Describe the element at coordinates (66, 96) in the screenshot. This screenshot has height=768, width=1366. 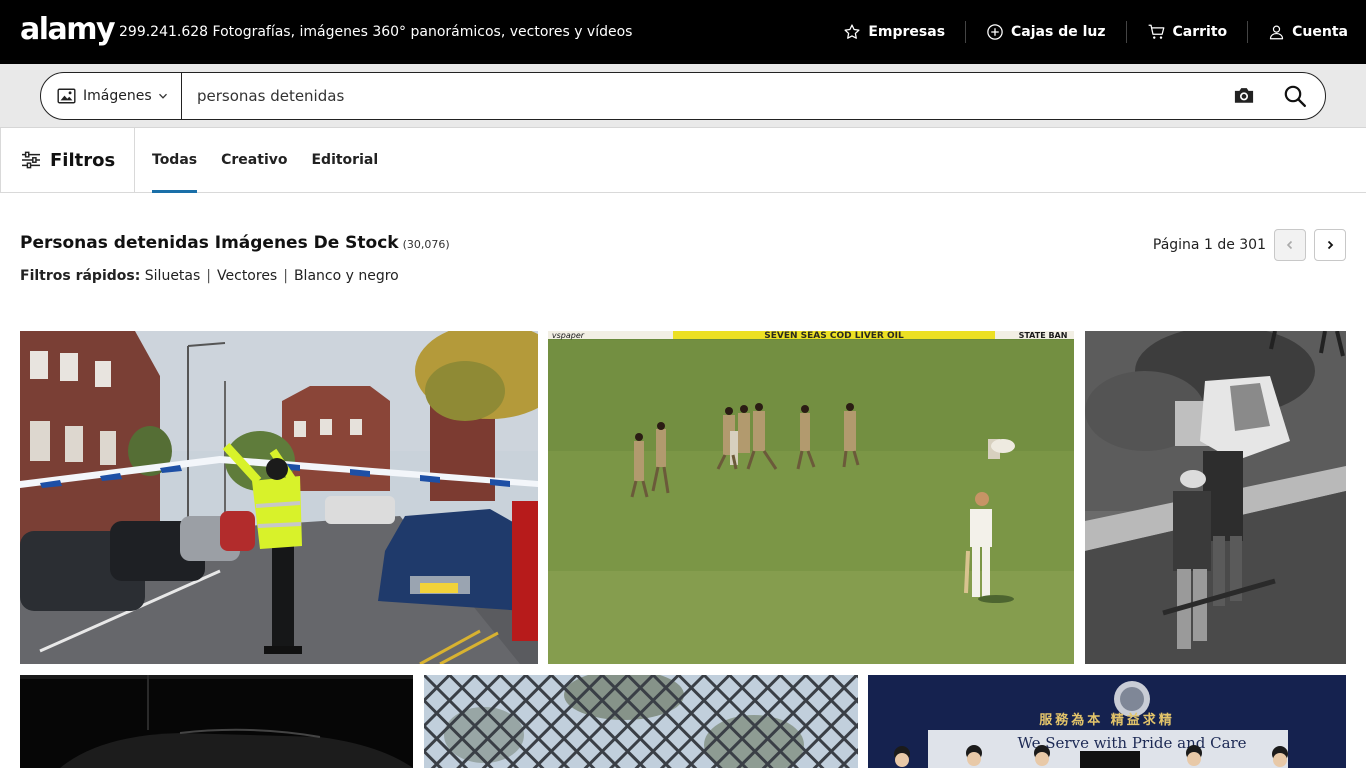
I see `image-icon` at that location.